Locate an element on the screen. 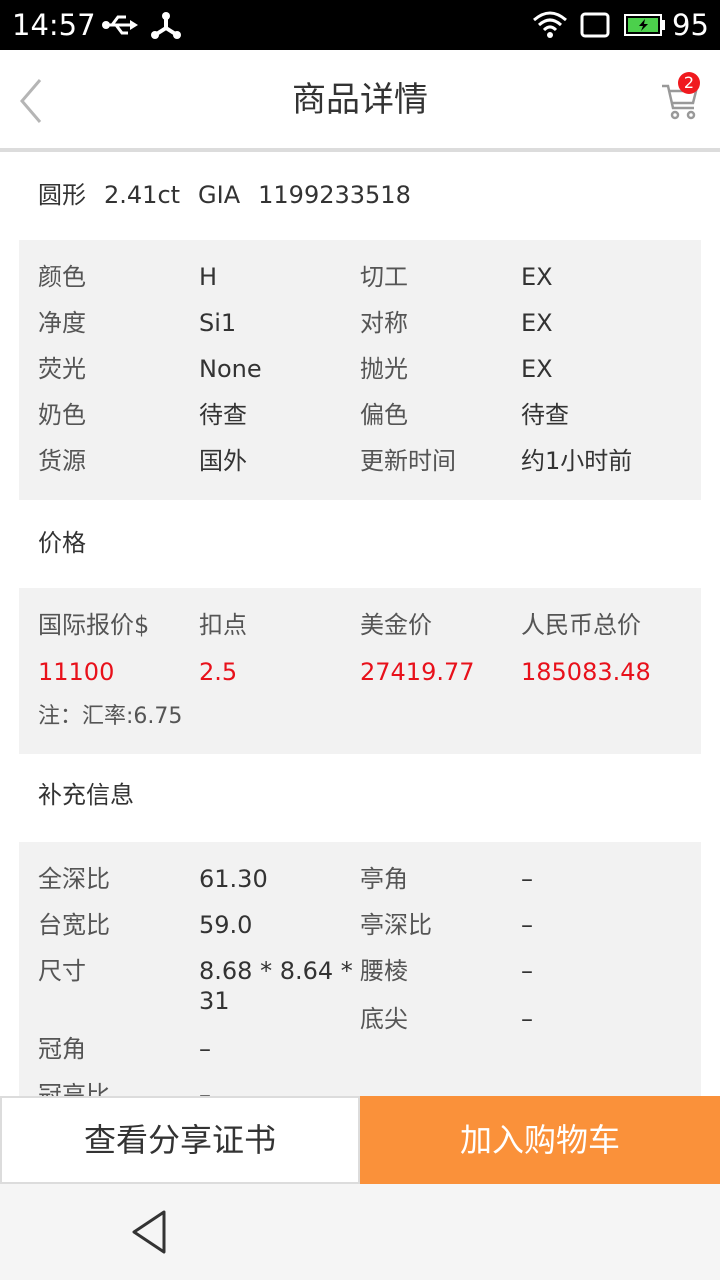 The image size is (720, 1280). action-bar: 查看分享证书 加入购物车 is located at coordinates (360, 1140).